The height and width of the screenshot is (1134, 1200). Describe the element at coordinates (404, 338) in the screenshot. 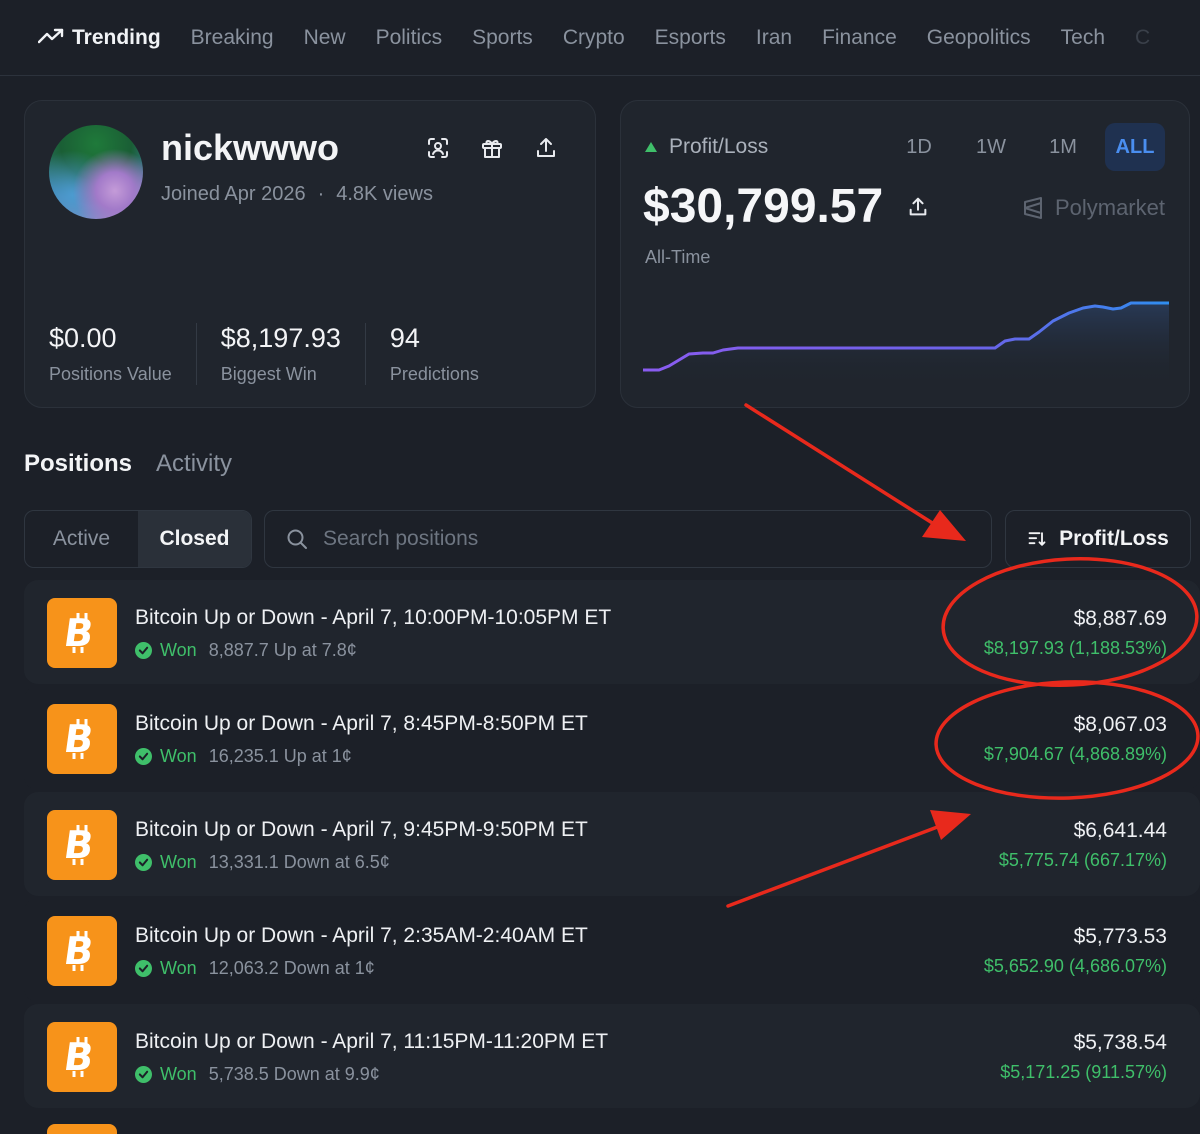

I see `stat-value: 94` at that location.